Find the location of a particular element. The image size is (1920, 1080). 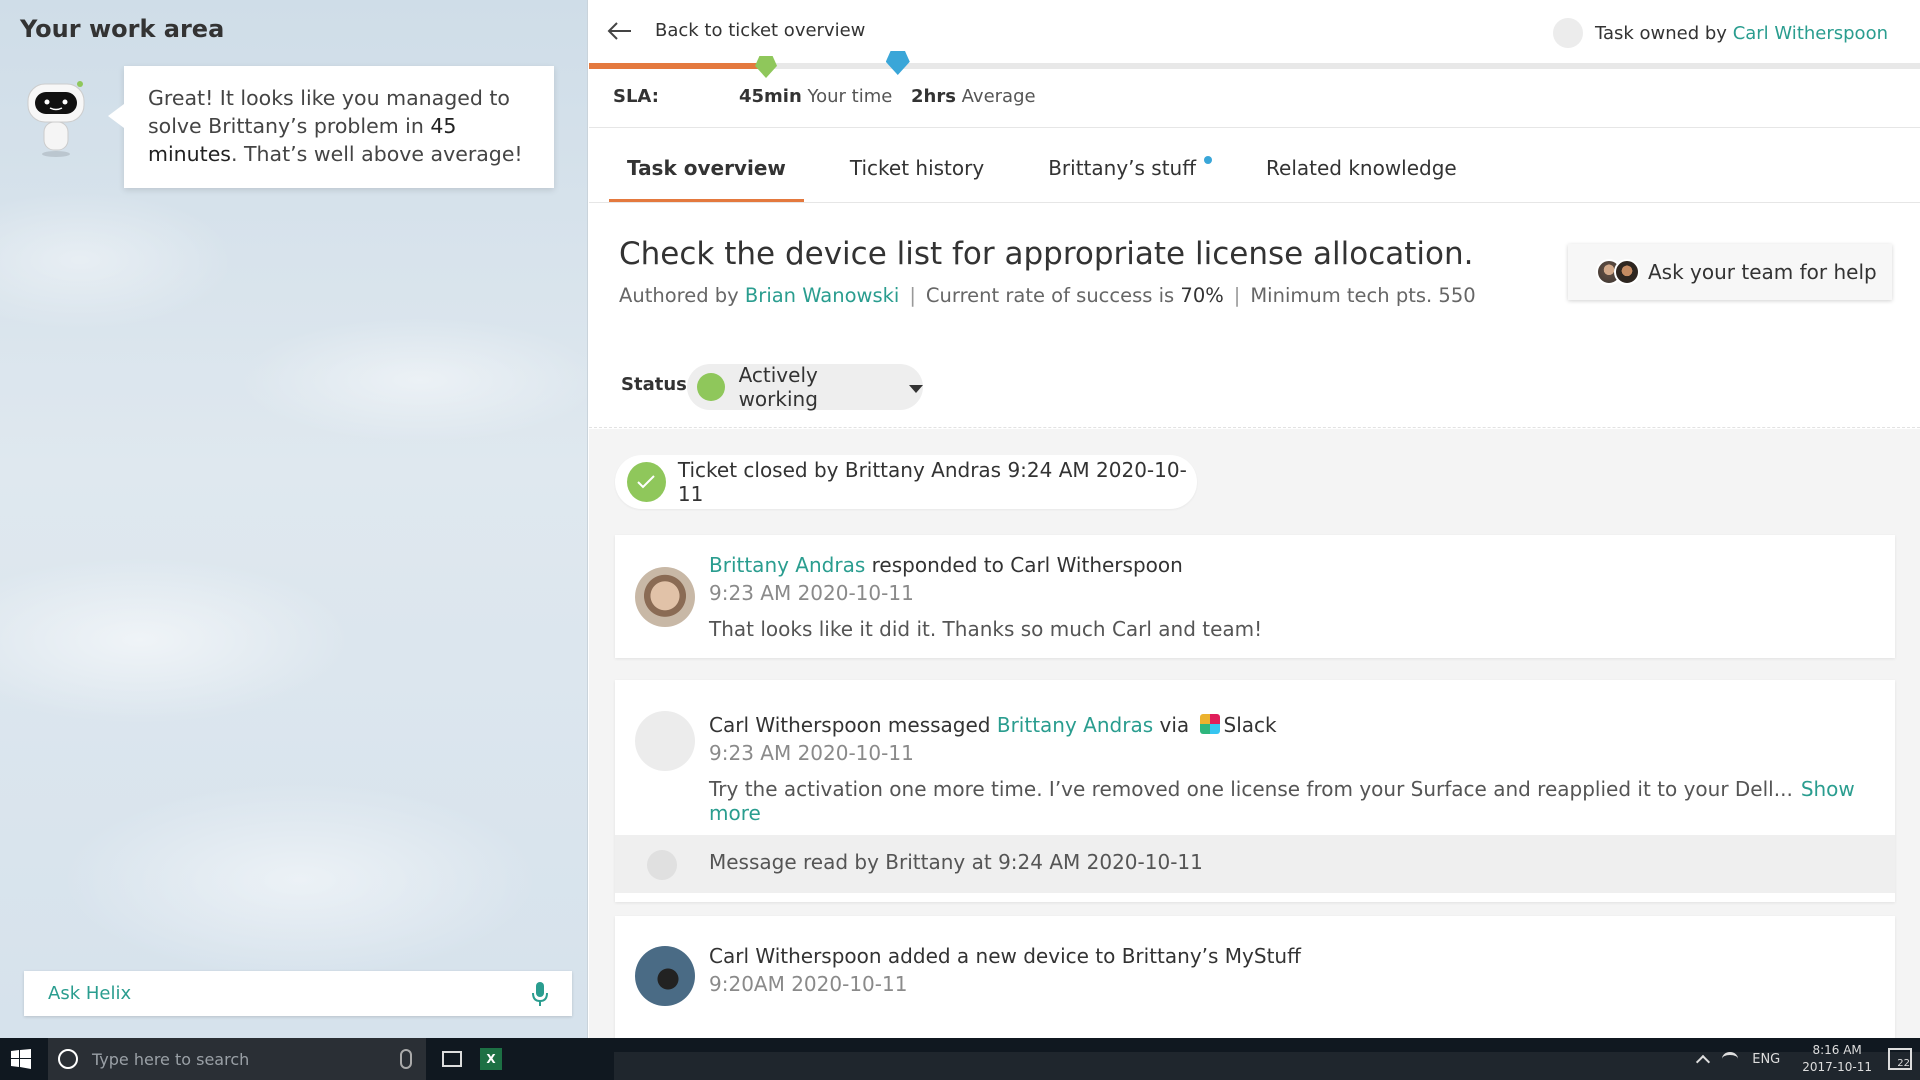

status-label: Status is located at coordinates (654, 384).